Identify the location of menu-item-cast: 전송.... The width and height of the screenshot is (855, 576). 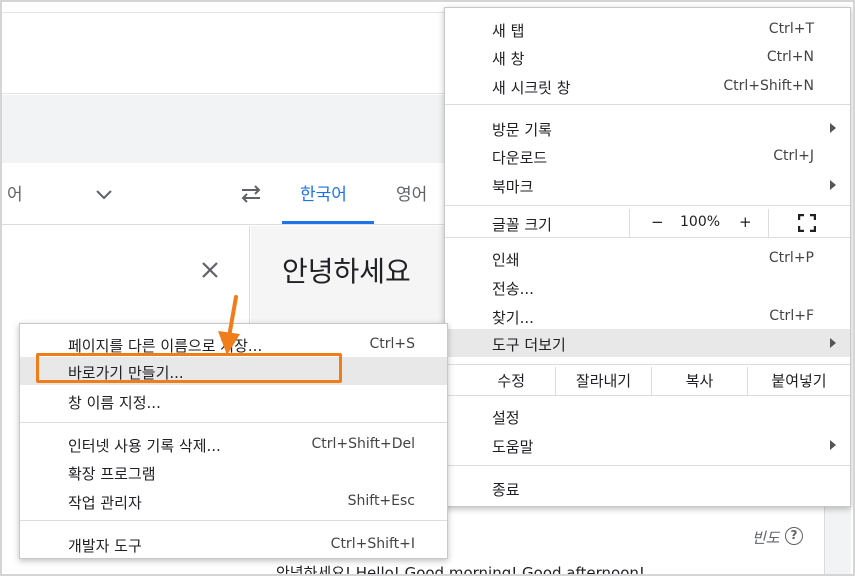
(647, 287).